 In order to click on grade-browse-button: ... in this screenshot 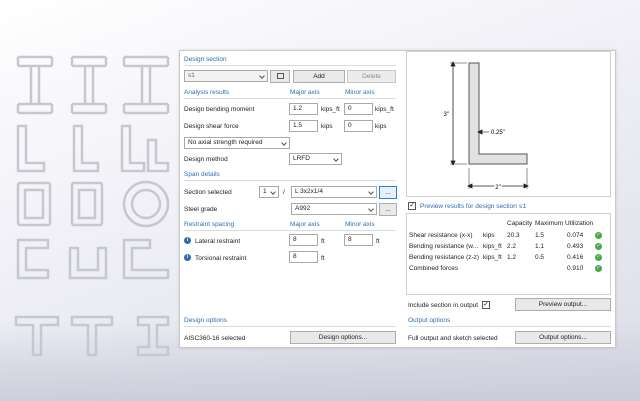, I will do `click(388, 209)`.